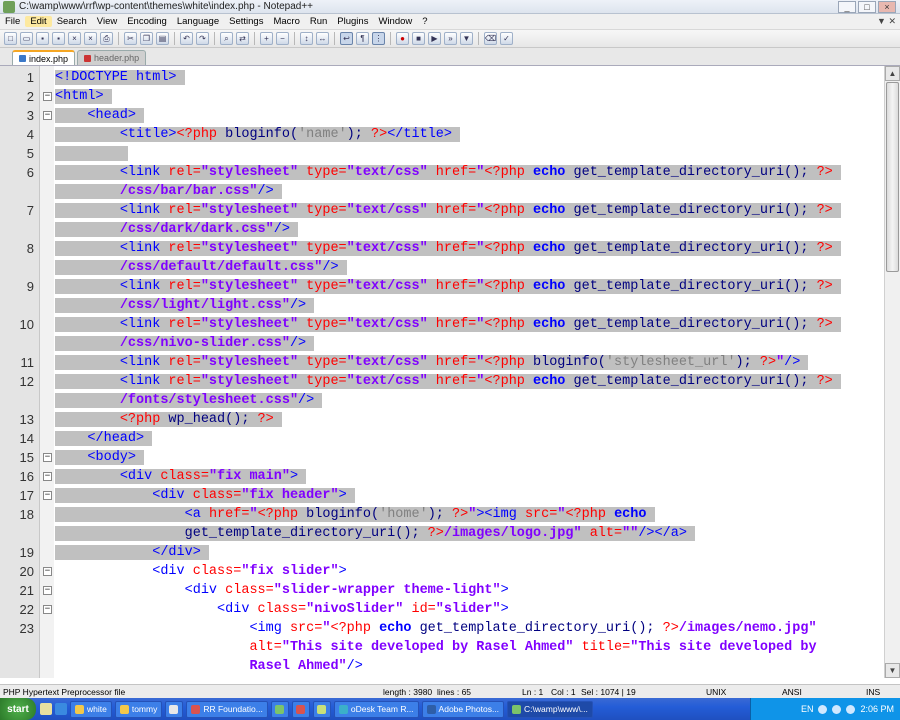  I want to click on stop-icon: ■, so click(418, 38).